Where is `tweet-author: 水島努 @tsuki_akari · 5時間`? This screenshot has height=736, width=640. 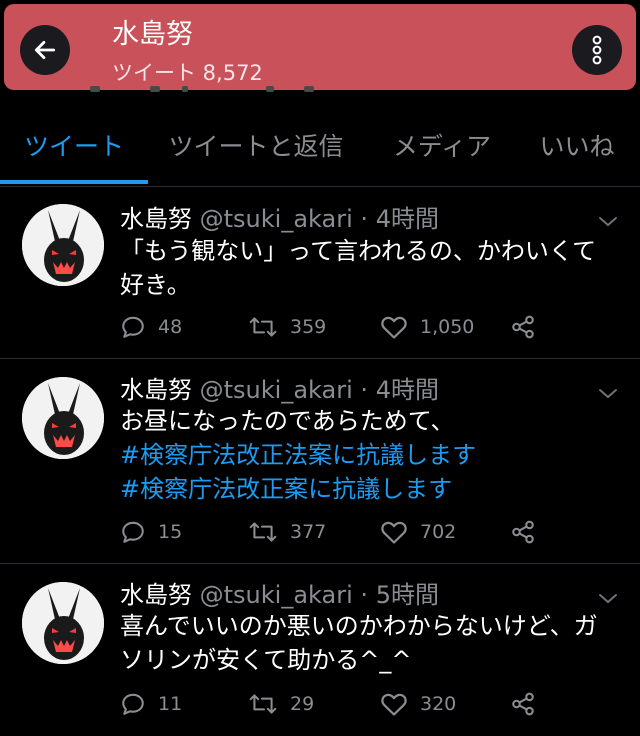 tweet-author: 水島努 @tsuki_akari · 5時間 is located at coordinates (279, 595).